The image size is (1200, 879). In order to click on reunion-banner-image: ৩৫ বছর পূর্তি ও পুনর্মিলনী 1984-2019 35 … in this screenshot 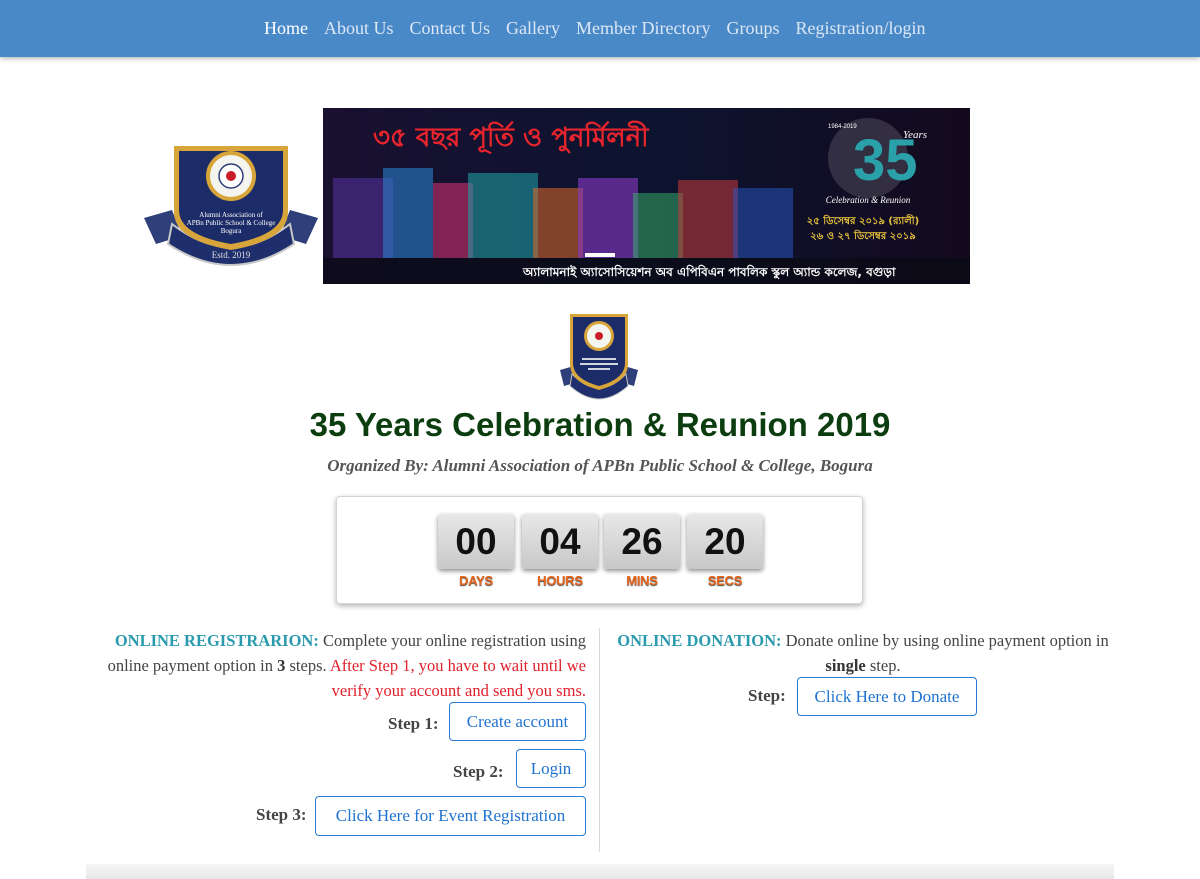, I will do `click(646, 196)`.